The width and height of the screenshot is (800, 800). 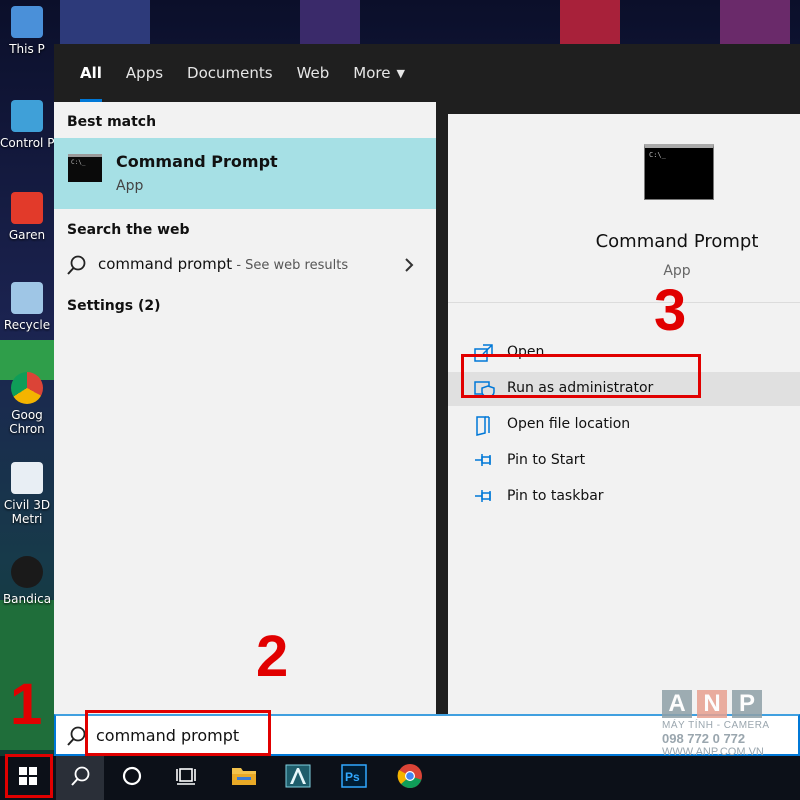 What do you see at coordinates (27, 49) in the screenshot?
I see `desktop-icon-label: This P` at bounding box center [27, 49].